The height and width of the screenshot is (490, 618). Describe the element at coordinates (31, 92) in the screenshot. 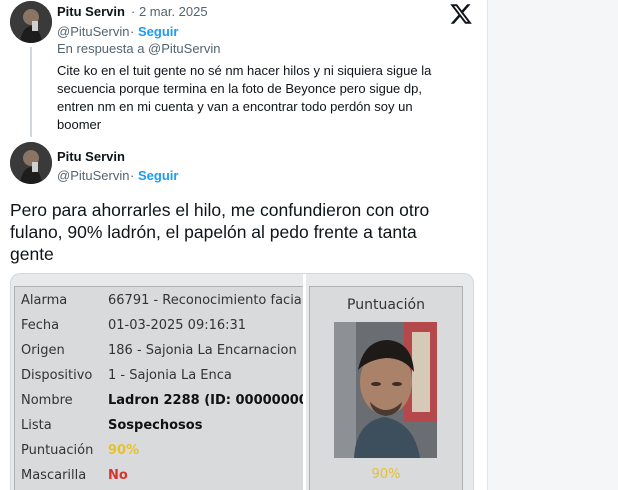

I see `thread-line` at that location.